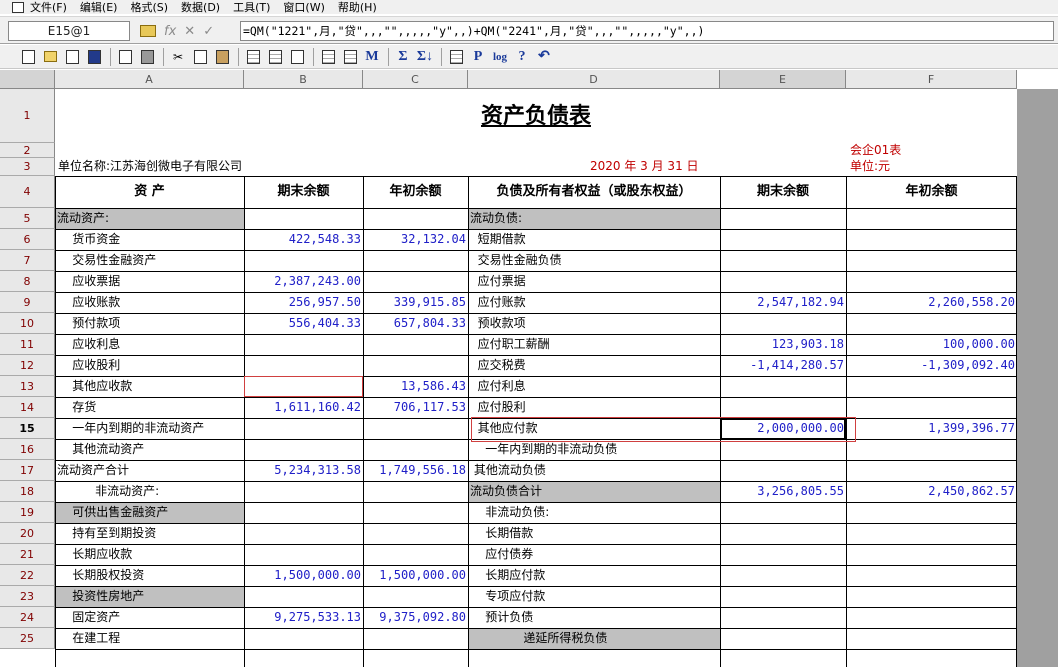 The width and height of the screenshot is (1058, 667). Describe the element at coordinates (783, 491) in the screenshot. I see `amount-cell: 3,256,805.55` at that location.